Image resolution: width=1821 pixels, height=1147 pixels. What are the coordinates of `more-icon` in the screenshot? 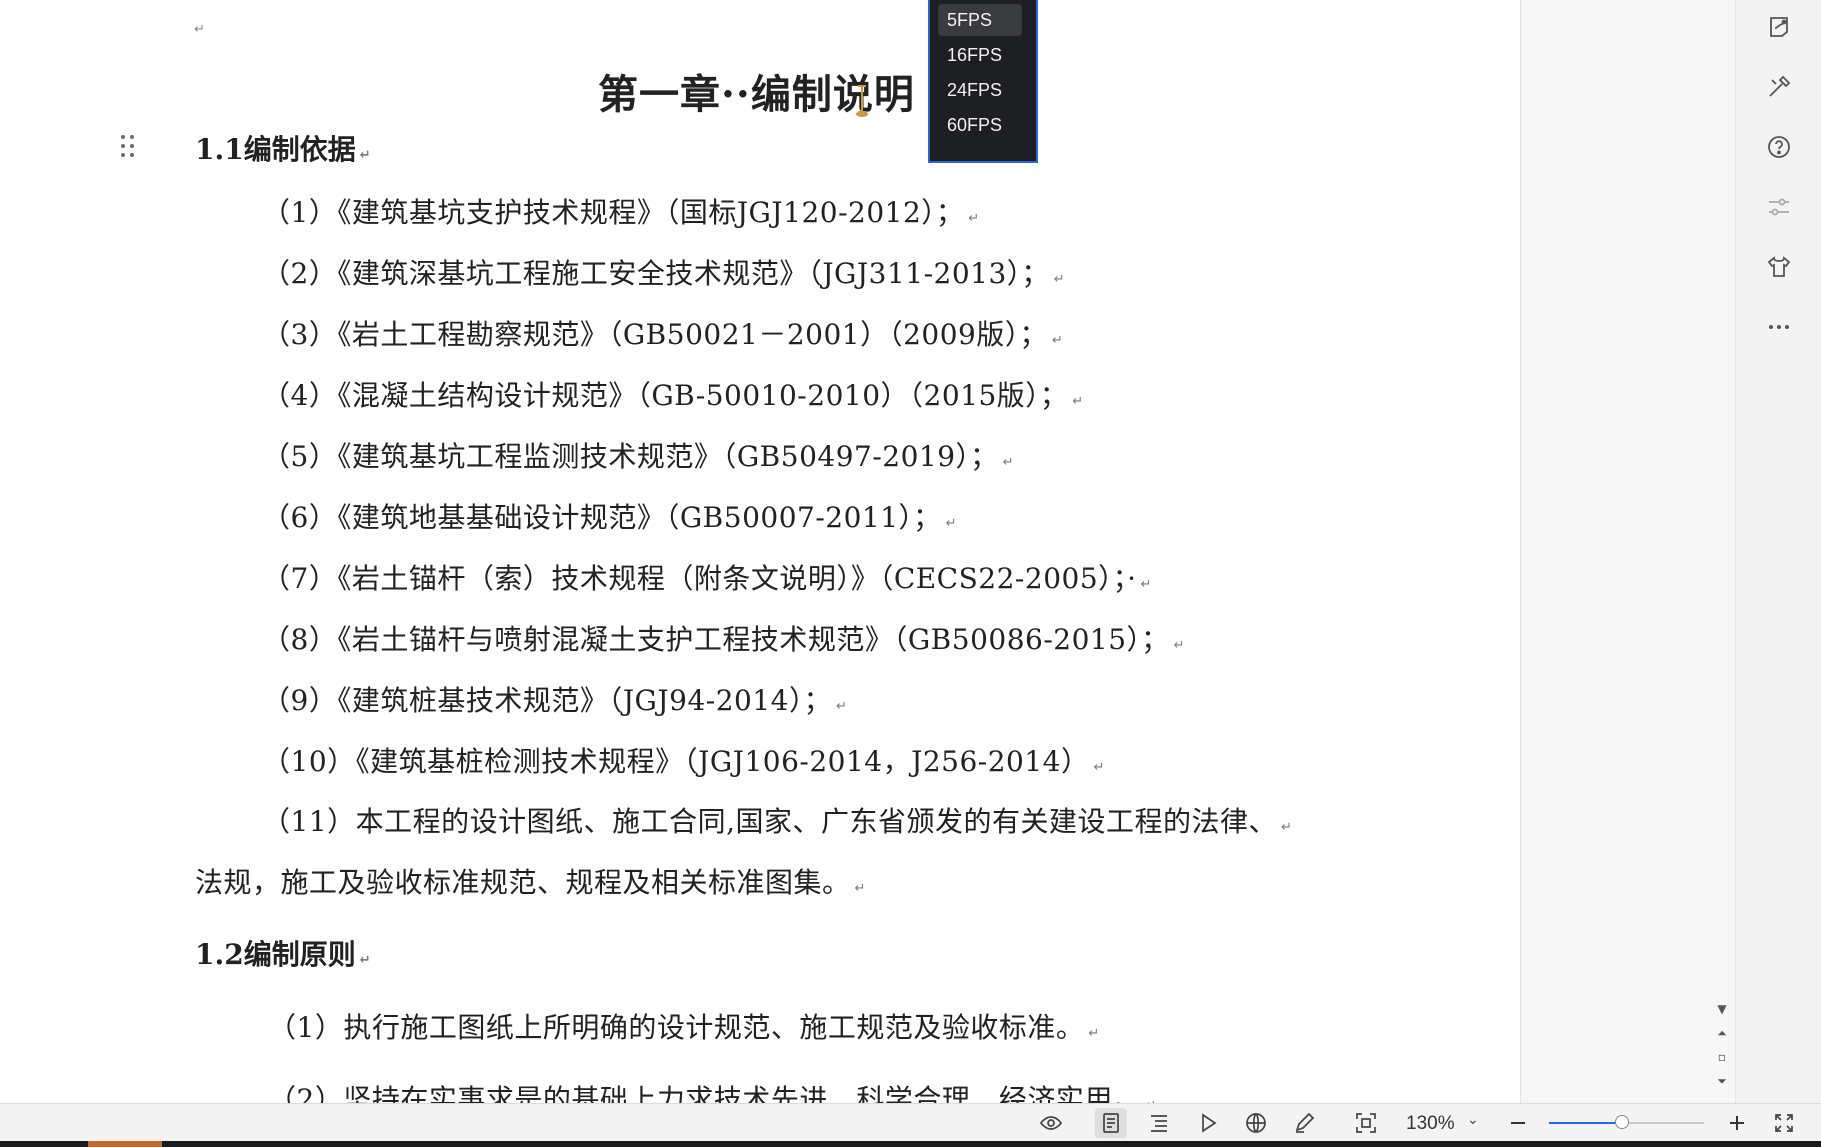 It's located at (1779, 327).